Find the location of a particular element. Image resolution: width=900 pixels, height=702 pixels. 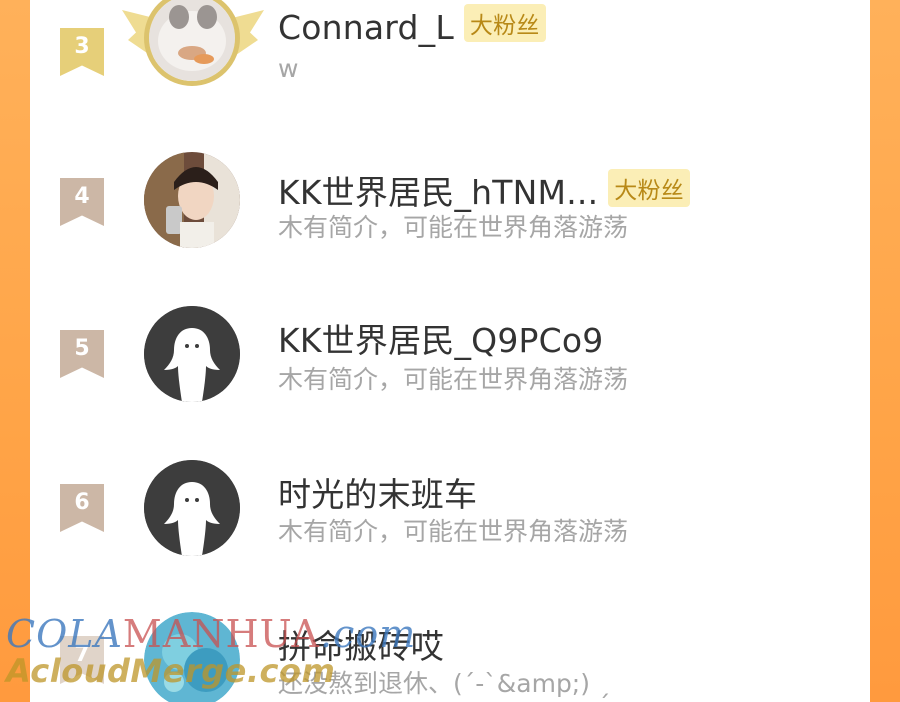

fan-name-text: Connard_L is located at coordinates (366, 27).